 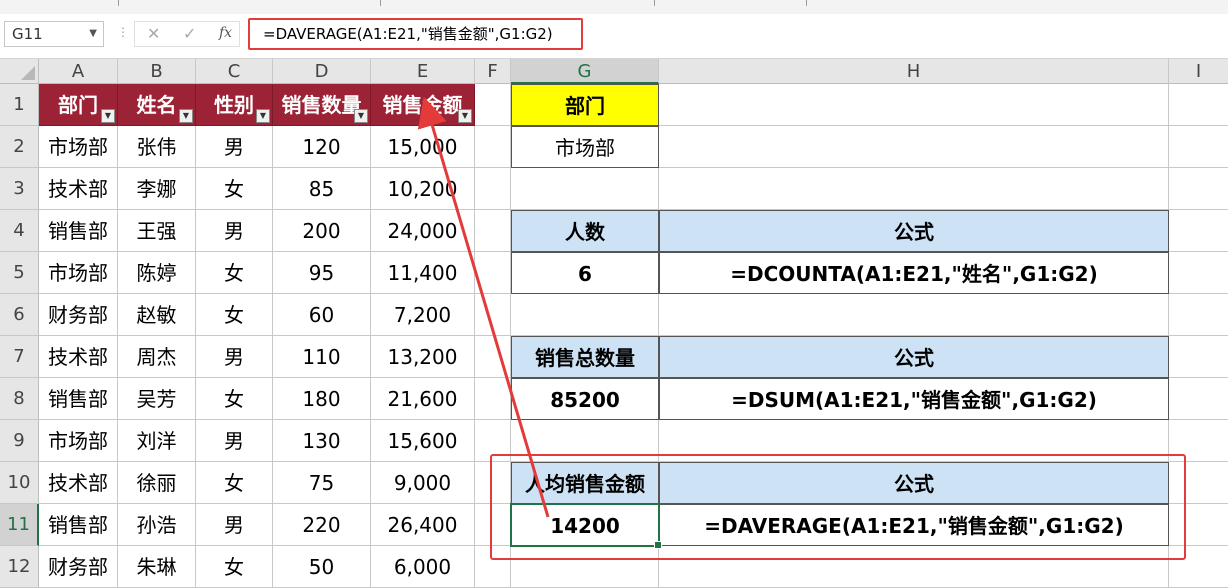 What do you see at coordinates (322, 273) in the screenshot?
I see `table-cell: 95` at bounding box center [322, 273].